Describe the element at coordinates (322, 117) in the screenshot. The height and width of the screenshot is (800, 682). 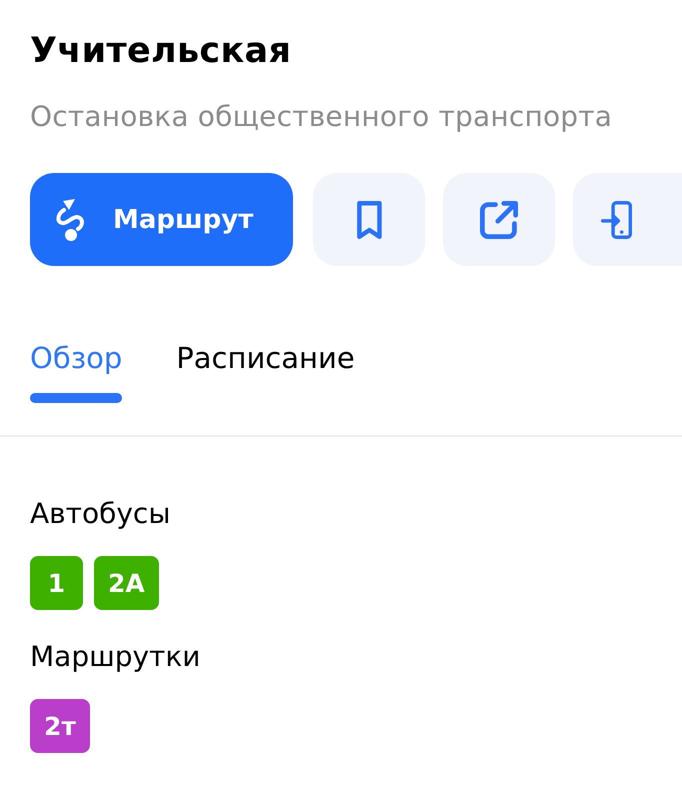
I see `stop-type-text: Остановка общественного транспорта` at that location.